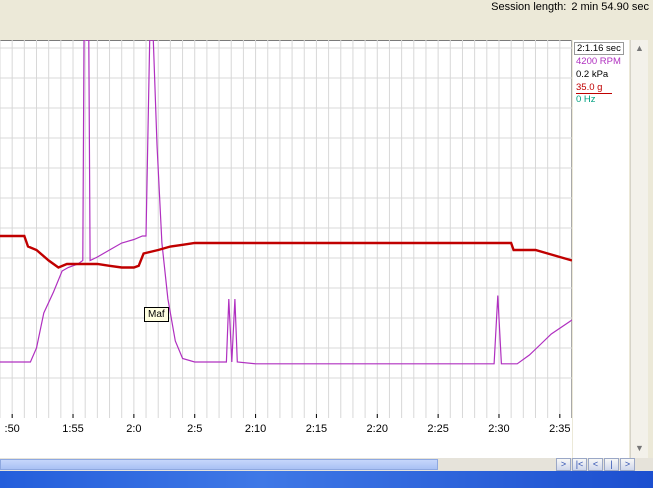 The width and height of the screenshot is (653, 488). What do you see at coordinates (595, 464) in the screenshot?
I see `nav-left-icon: <` at bounding box center [595, 464].